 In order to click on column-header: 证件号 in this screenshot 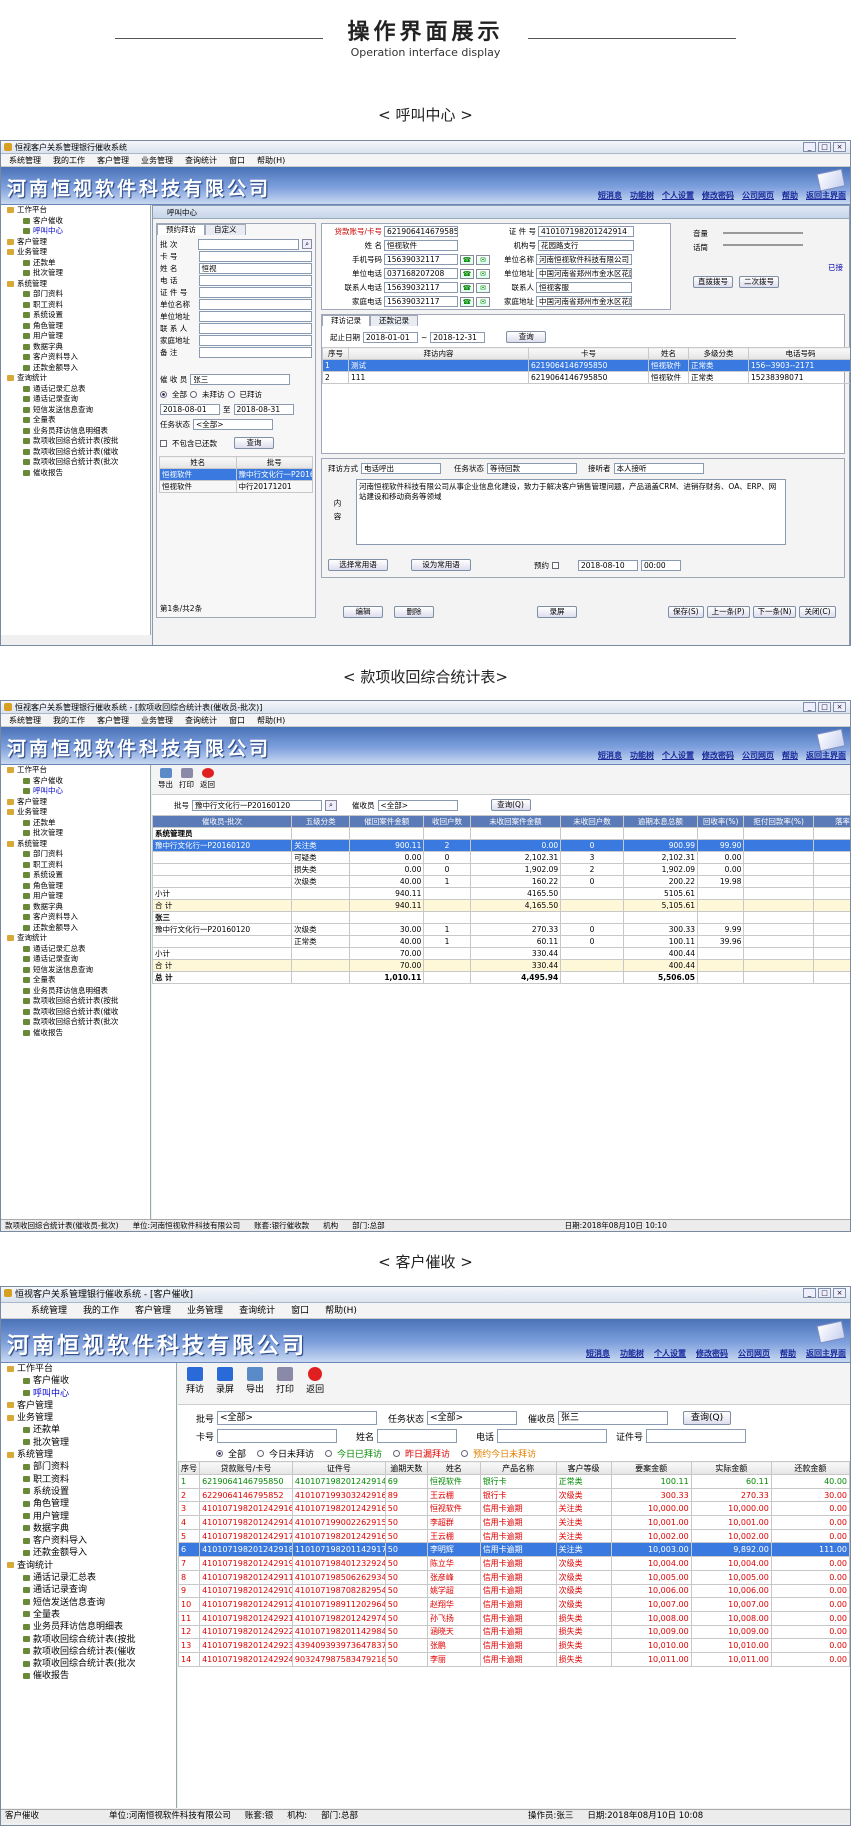, I will do `click(338, 1468)`.